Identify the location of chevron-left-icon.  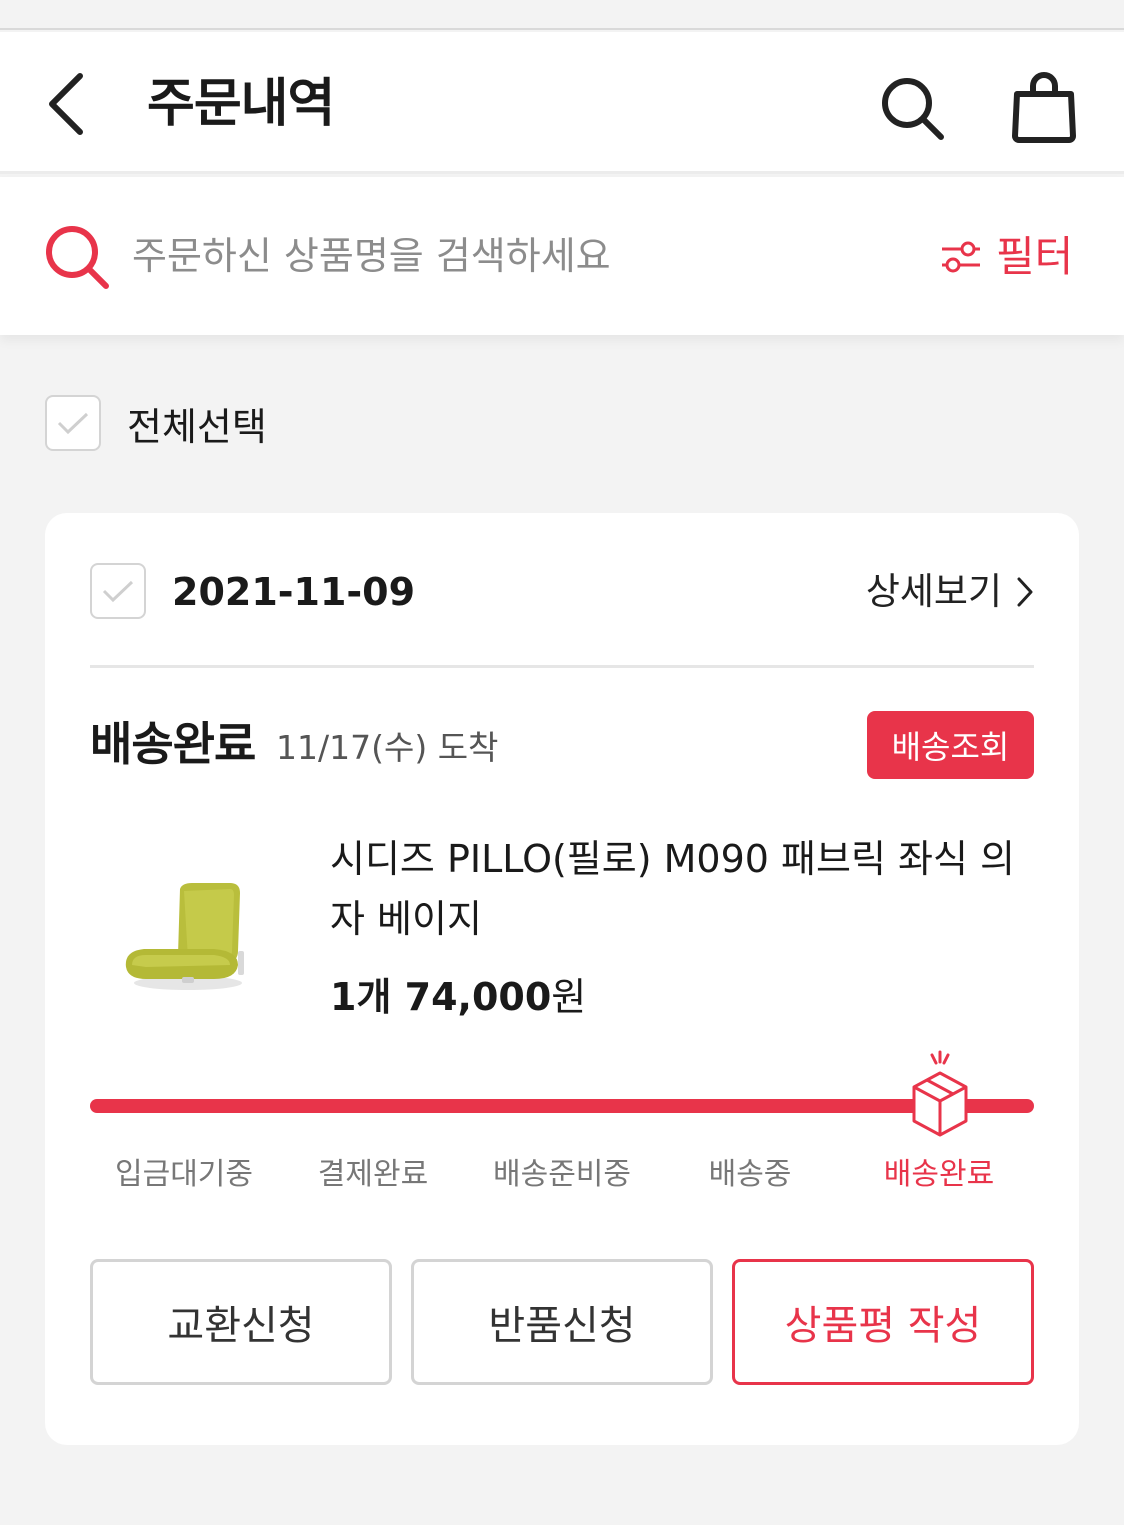
(66, 104).